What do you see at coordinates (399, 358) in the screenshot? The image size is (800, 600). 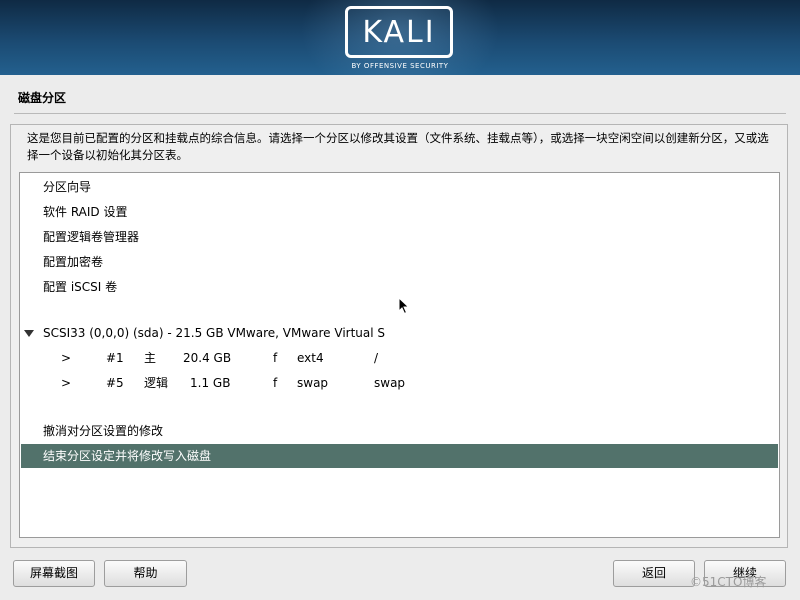 I see `partition-row-1: > #1 主 20.4 GB f ext4 /` at bounding box center [399, 358].